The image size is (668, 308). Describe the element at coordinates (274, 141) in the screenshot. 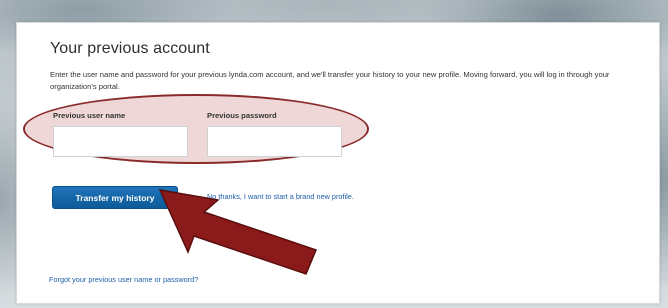

I see `previous-password-input` at that location.